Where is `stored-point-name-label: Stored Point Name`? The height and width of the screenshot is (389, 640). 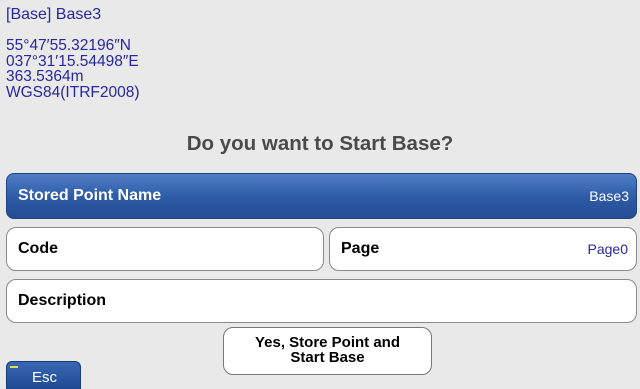 stored-point-name-label: Stored Point Name is located at coordinates (90, 195).